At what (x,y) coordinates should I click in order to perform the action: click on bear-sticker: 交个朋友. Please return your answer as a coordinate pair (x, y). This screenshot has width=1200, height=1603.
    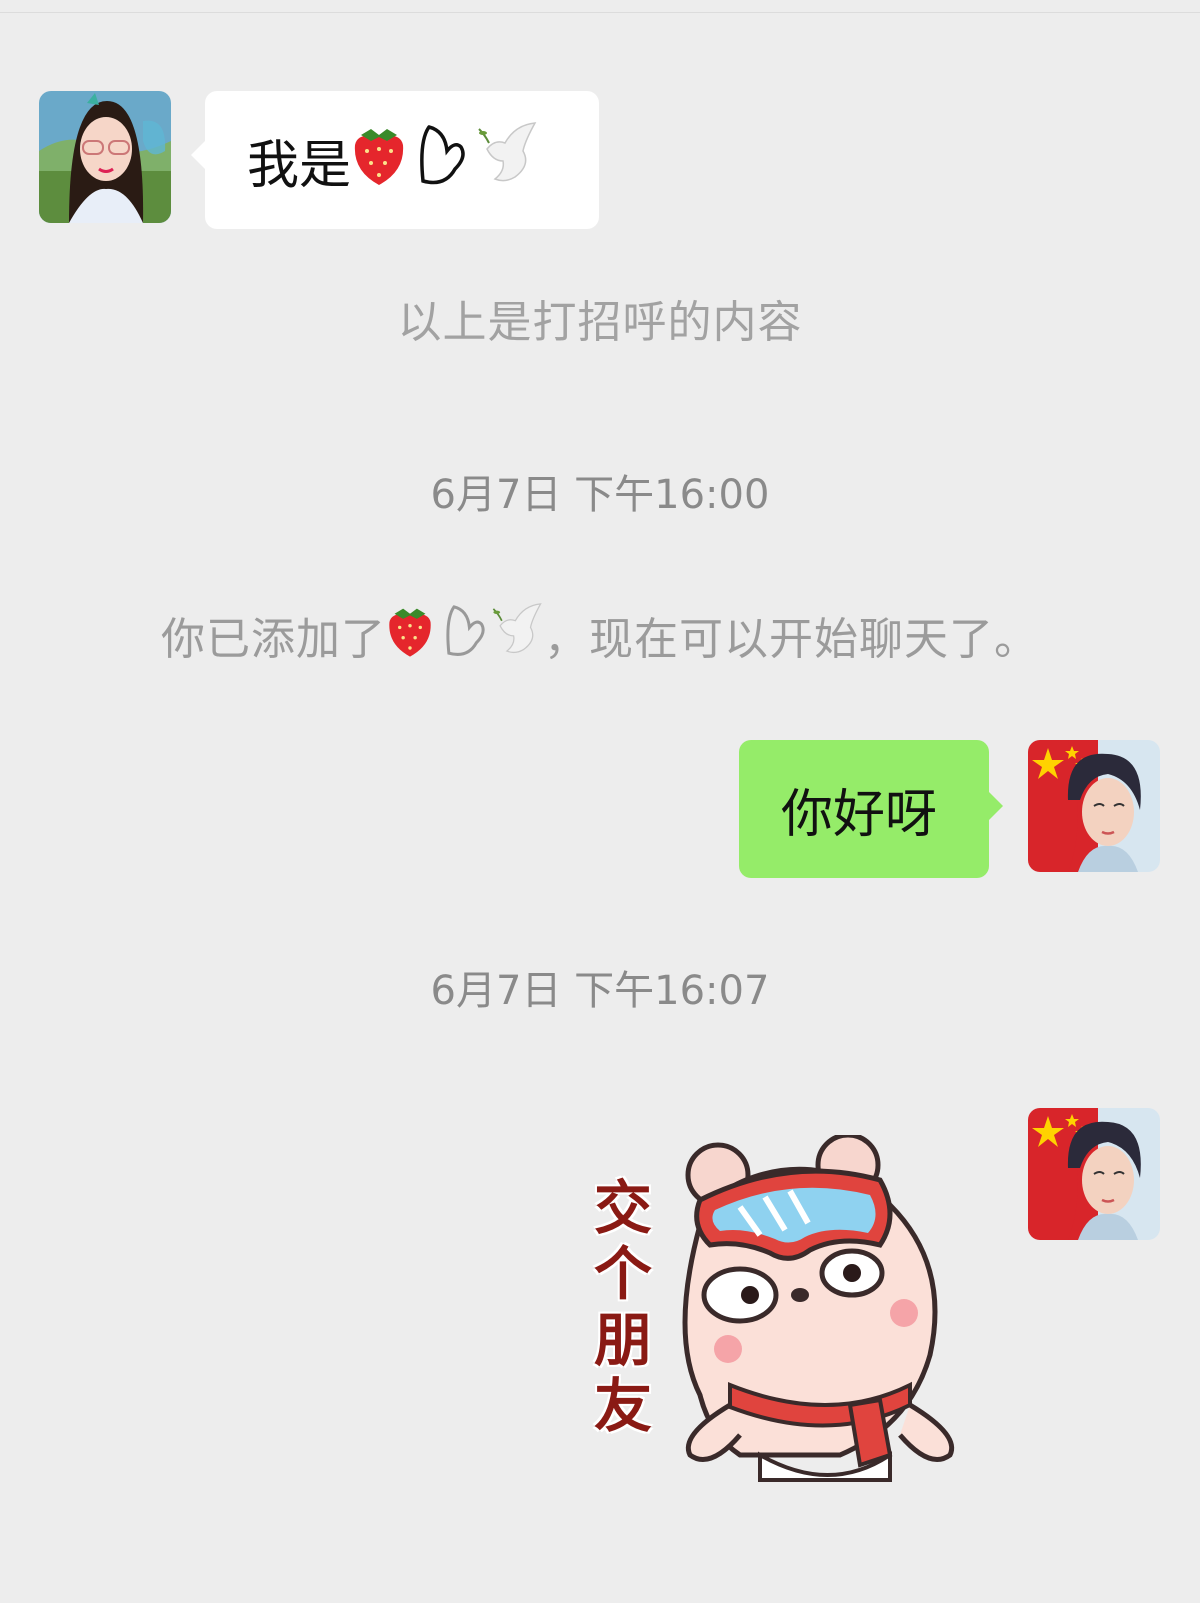
    Looking at the image, I should click on (790, 1325).